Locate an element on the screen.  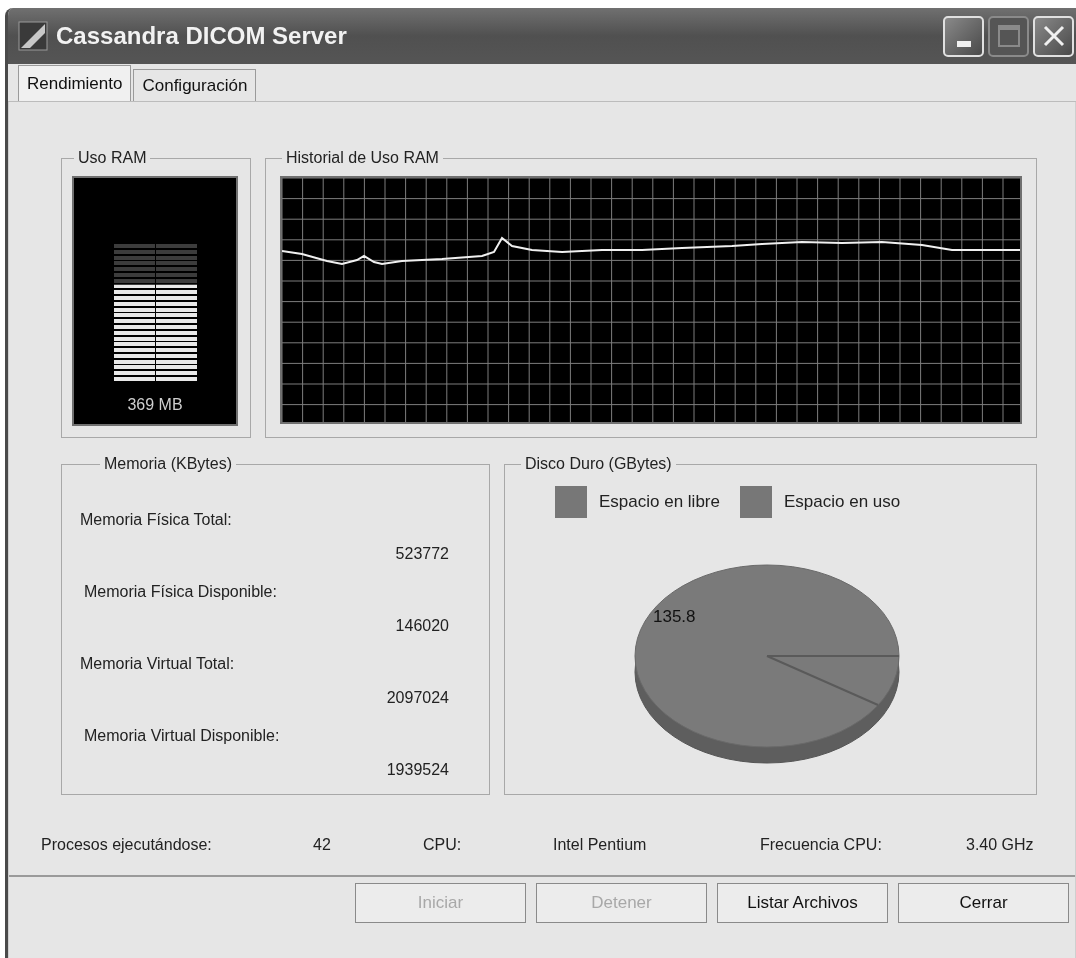
status-value: 42 is located at coordinates (322, 845).